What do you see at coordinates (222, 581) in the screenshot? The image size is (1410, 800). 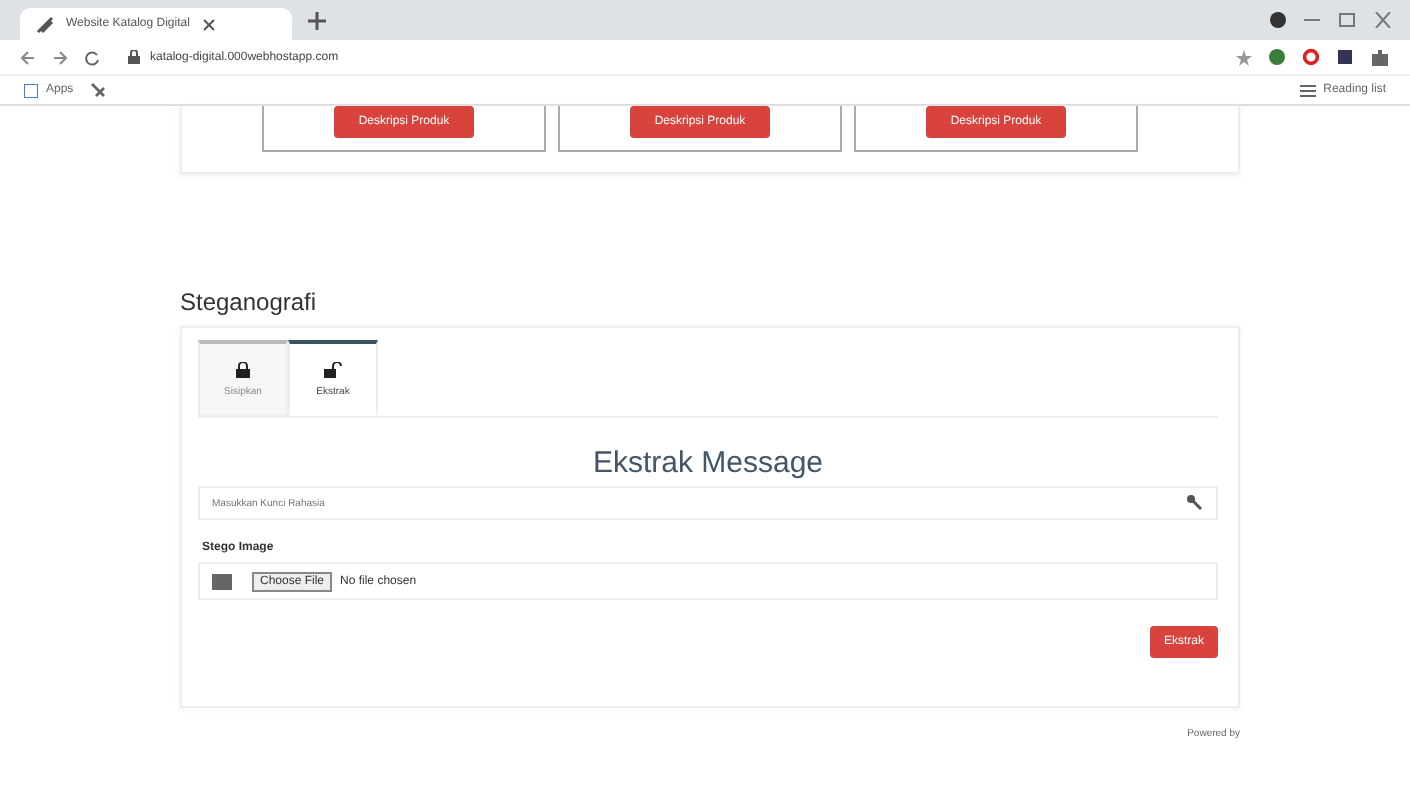 I see `image-icon` at bounding box center [222, 581].